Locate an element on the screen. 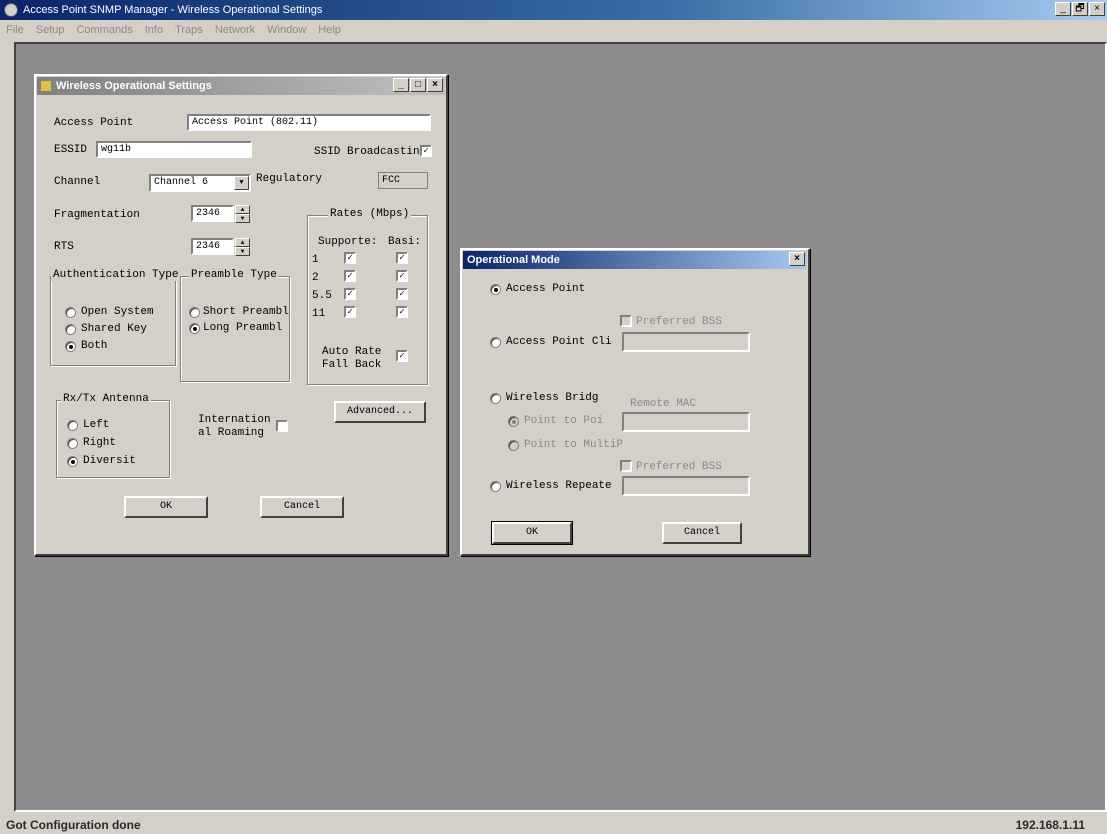  remote-mac-field is located at coordinates (686, 422).